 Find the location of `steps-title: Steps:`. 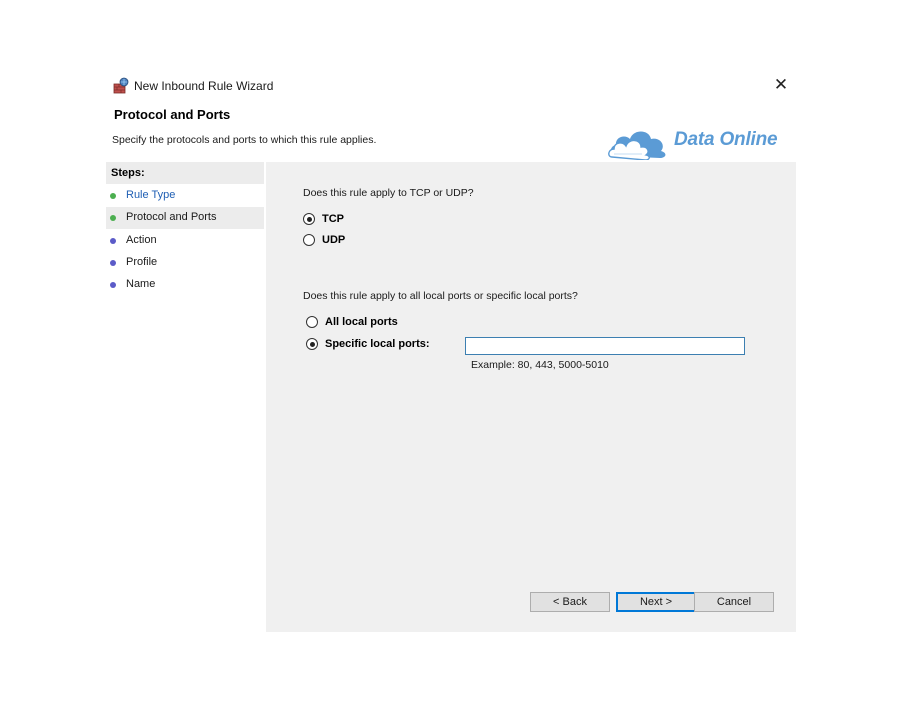

steps-title: Steps: is located at coordinates (128, 173).